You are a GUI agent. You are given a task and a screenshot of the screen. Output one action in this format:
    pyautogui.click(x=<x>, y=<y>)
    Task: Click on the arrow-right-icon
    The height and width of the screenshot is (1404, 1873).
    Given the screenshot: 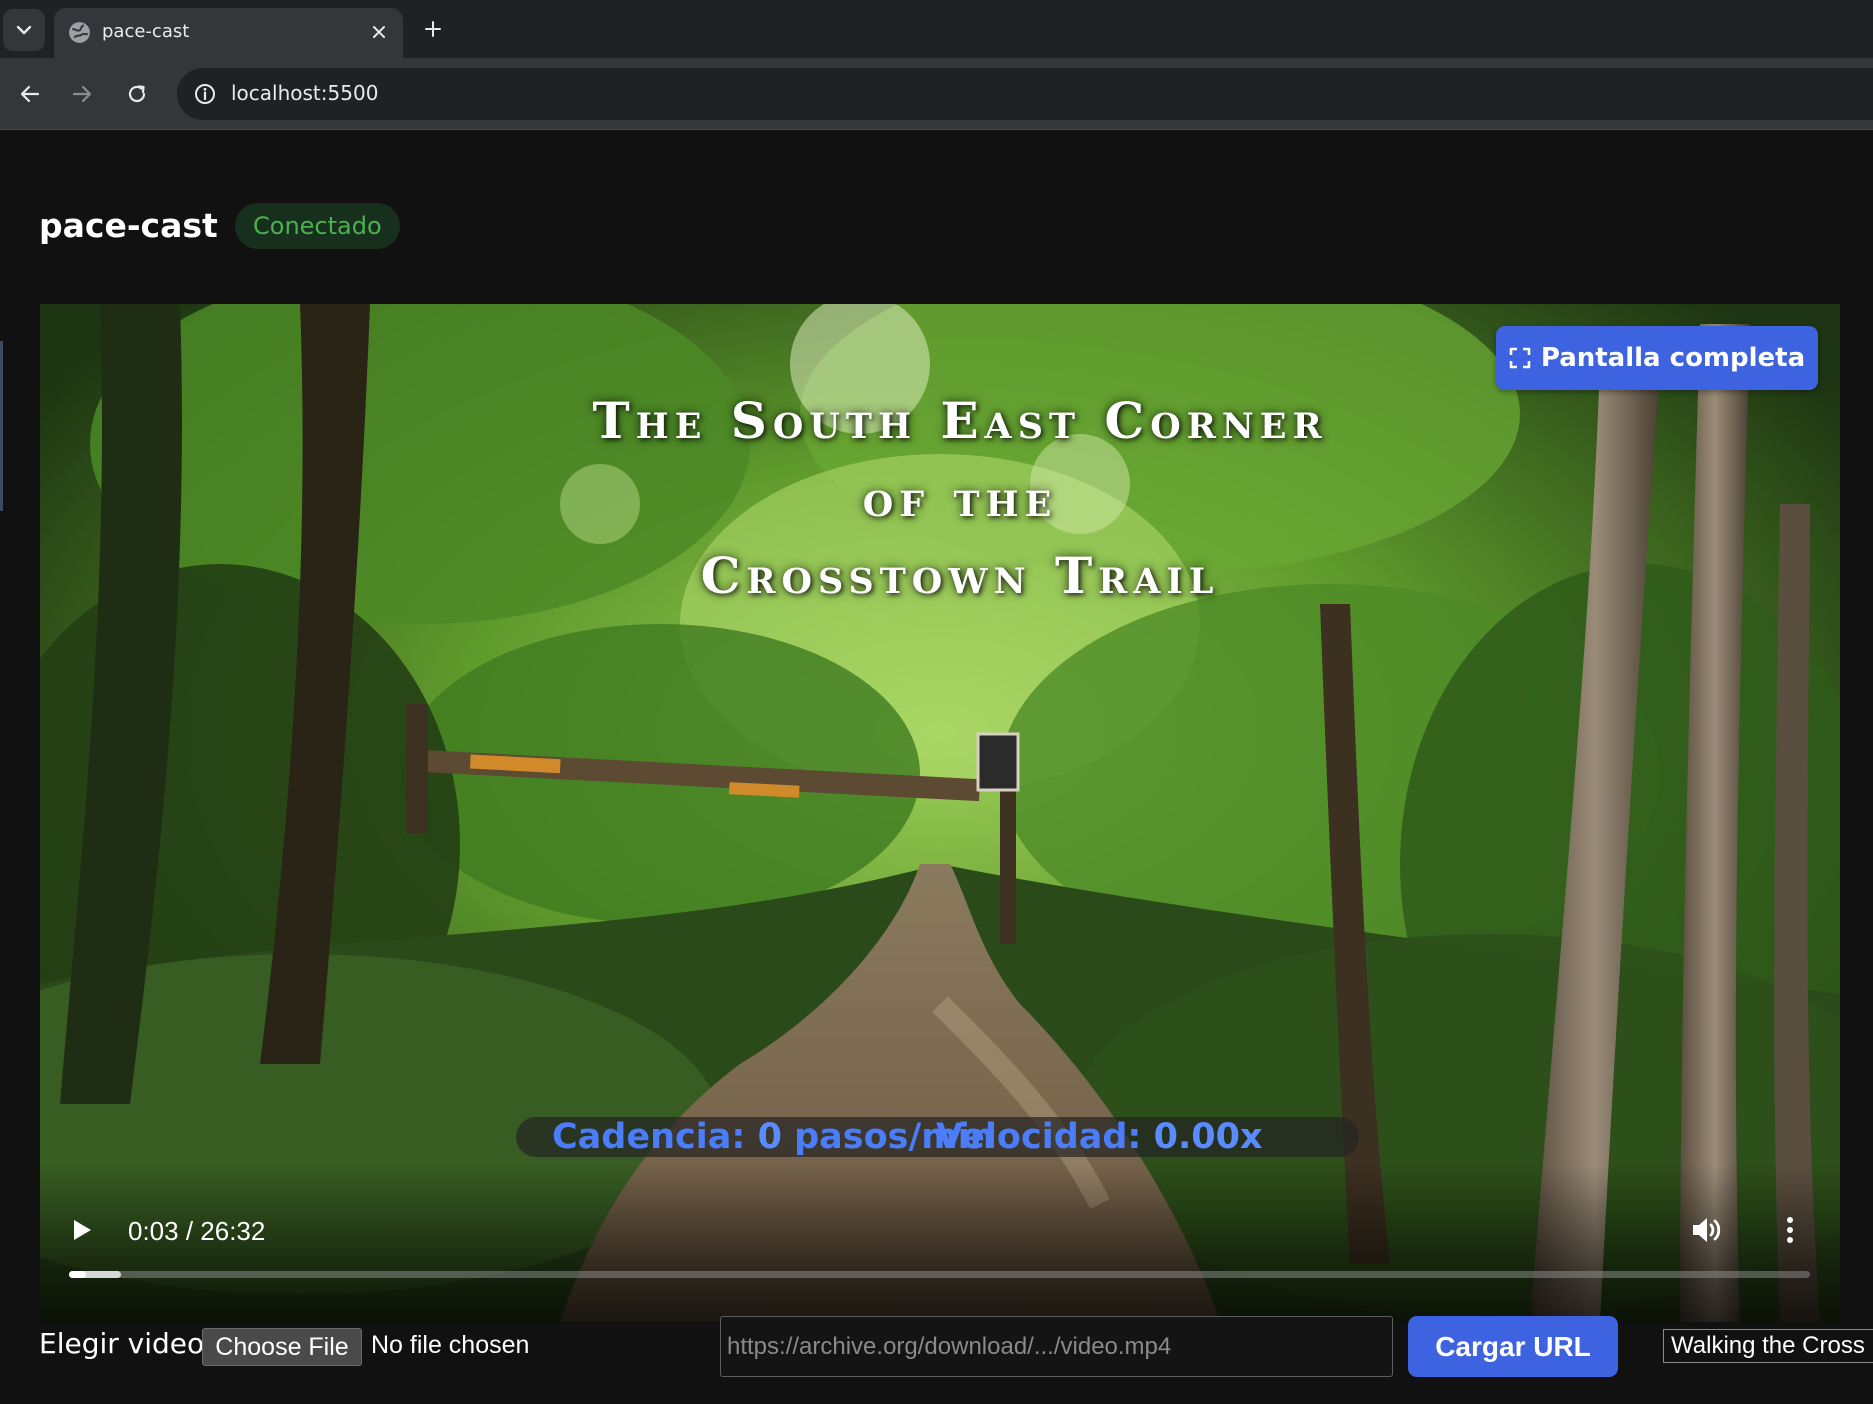 What is the action you would take?
    pyautogui.click(x=82, y=94)
    